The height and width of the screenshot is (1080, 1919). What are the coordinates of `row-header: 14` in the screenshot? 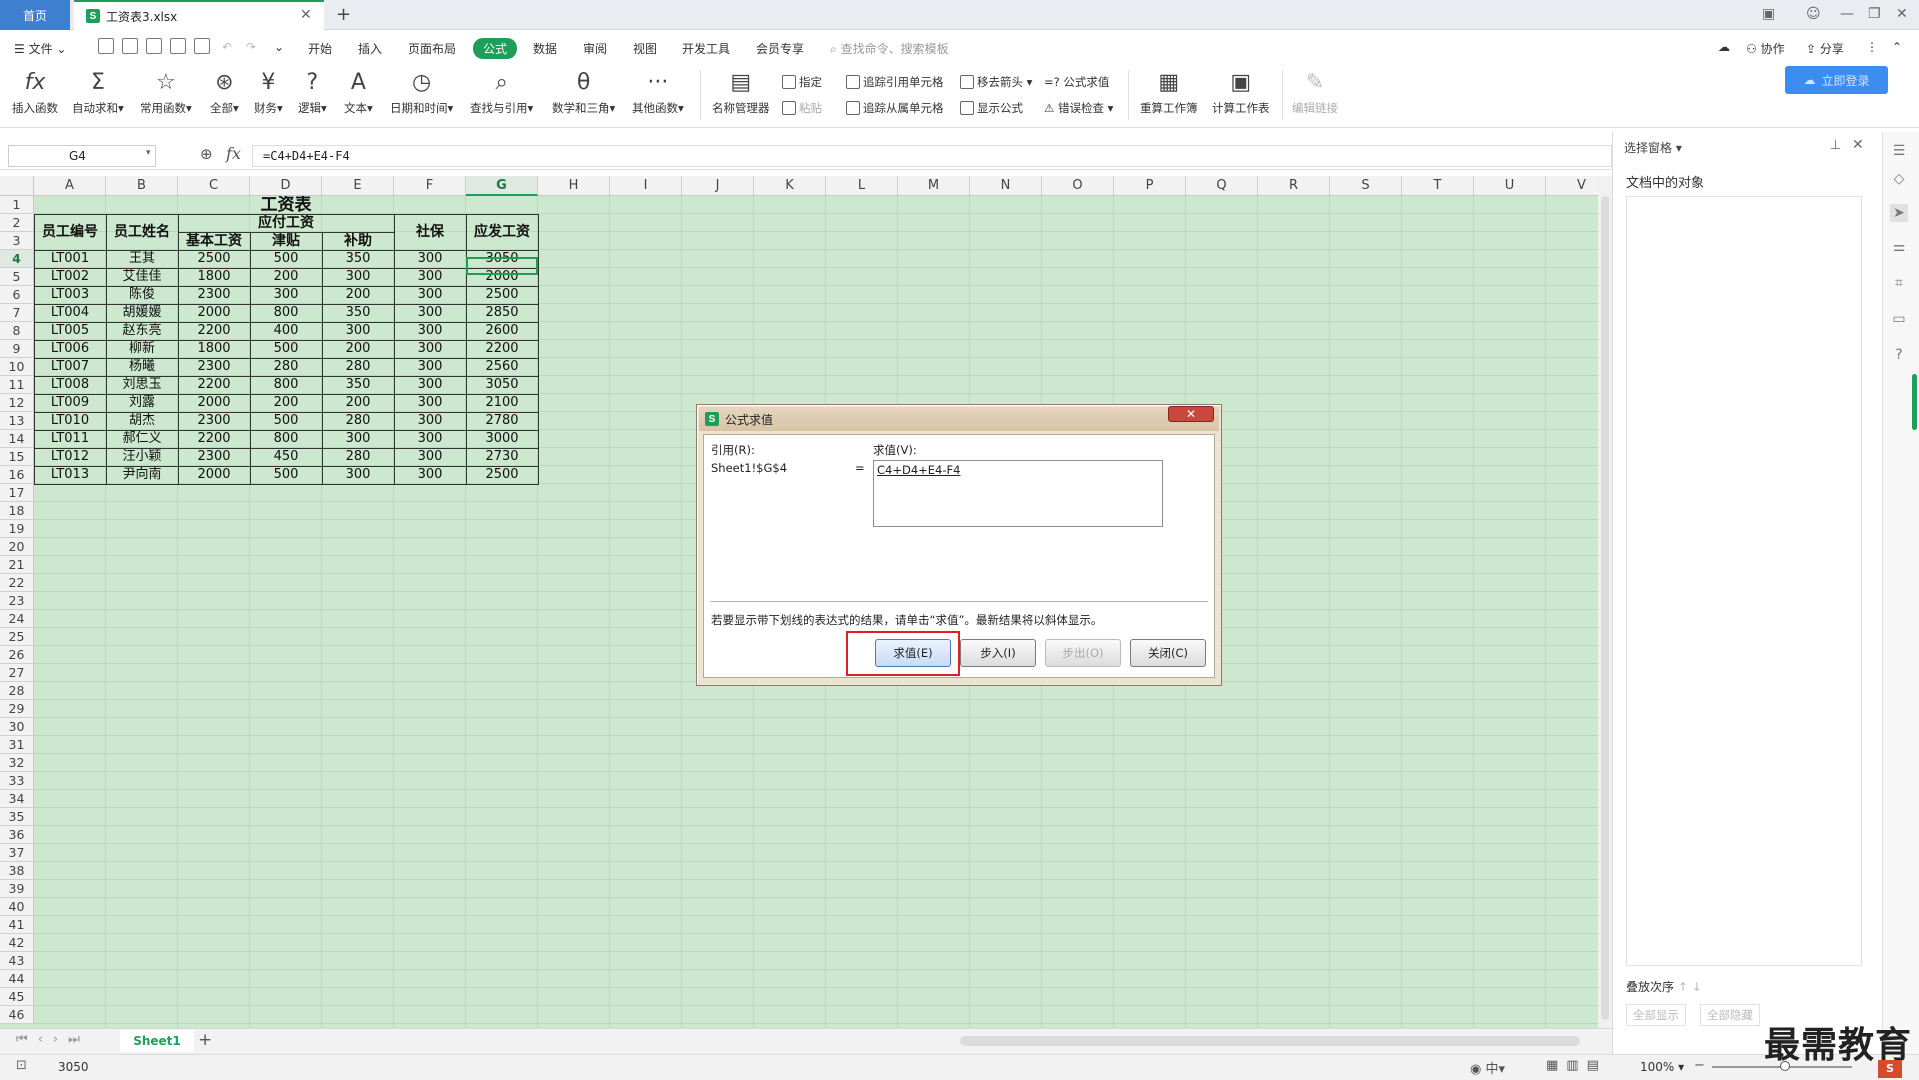 It's located at (17, 439).